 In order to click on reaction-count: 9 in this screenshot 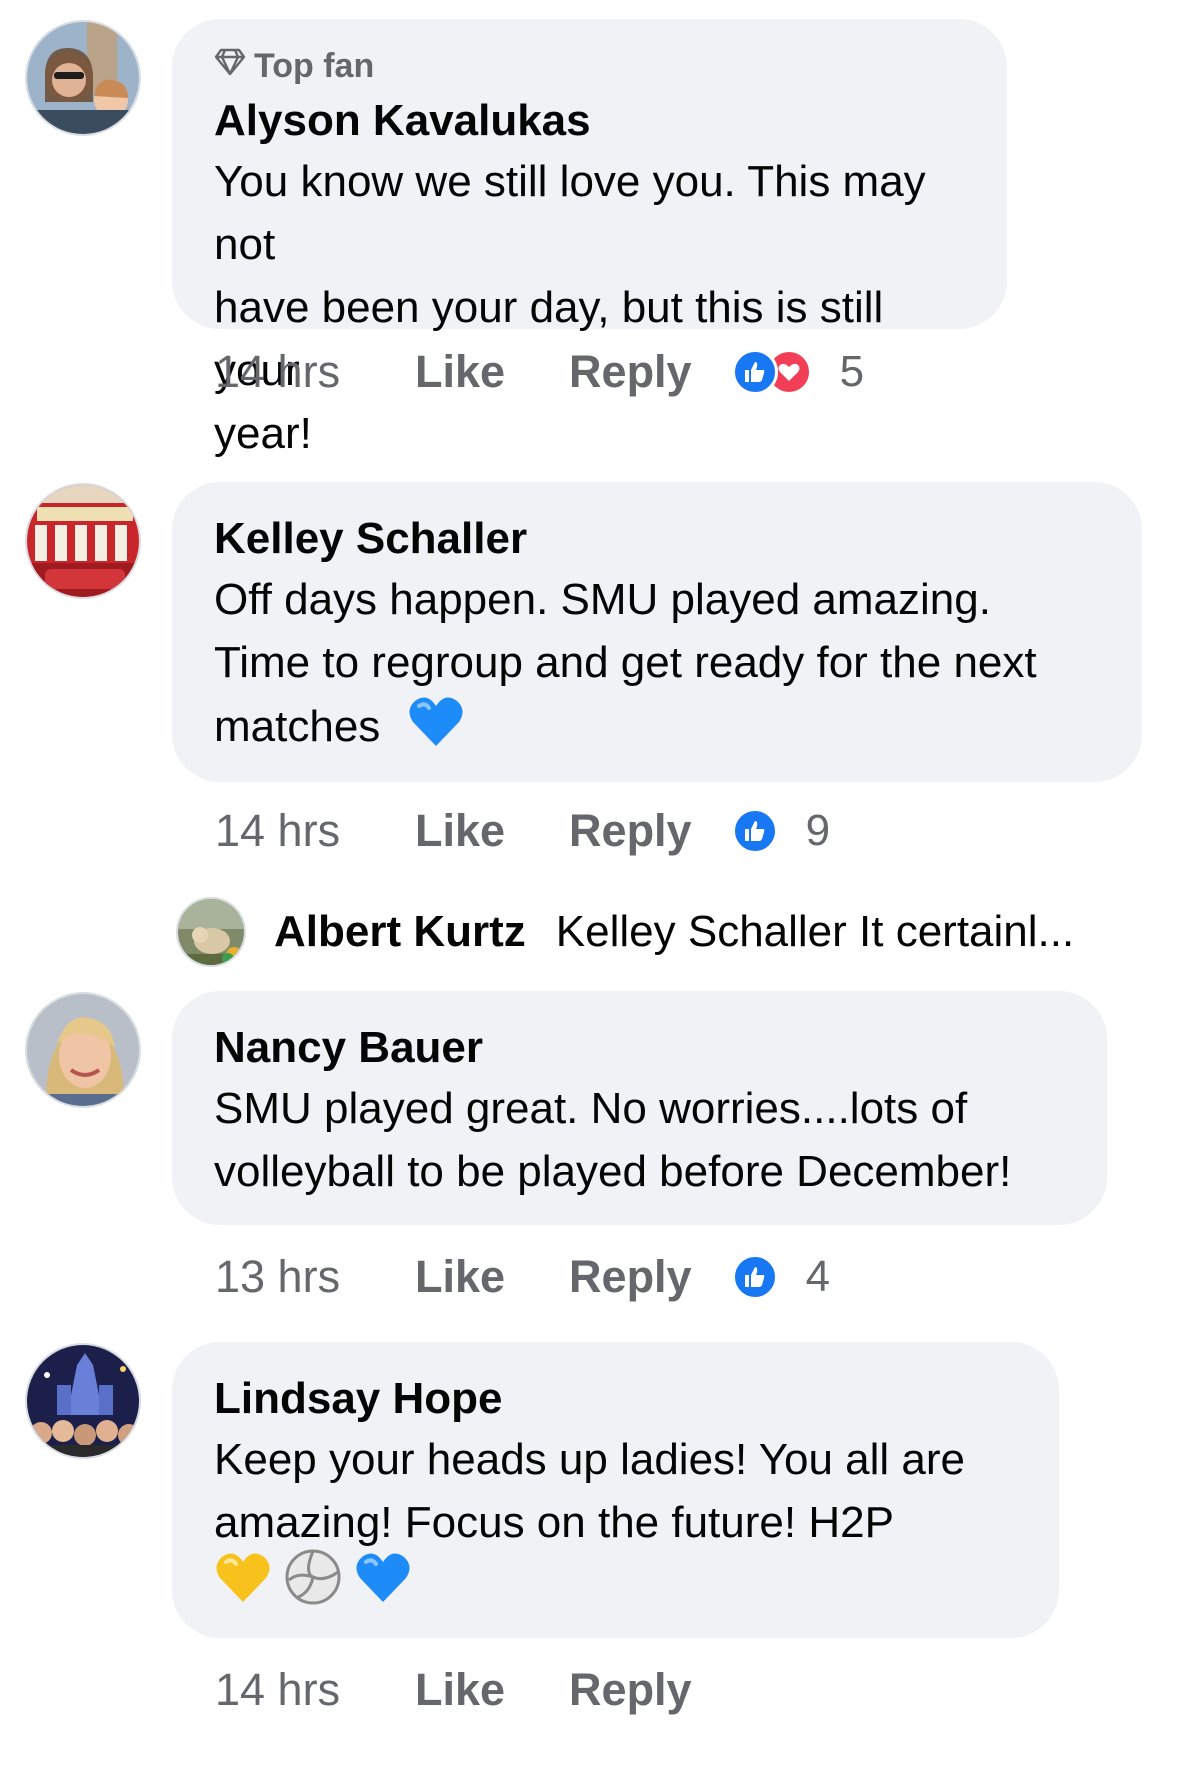, I will do `click(818, 830)`.